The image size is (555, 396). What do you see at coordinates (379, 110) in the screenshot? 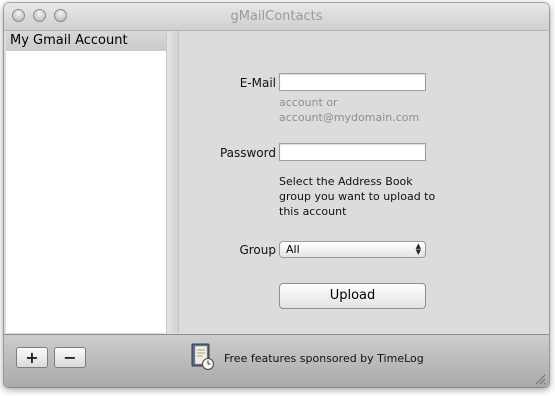
I see `email-hint: account or account@mydomain.com` at bounding box center [379, 110].